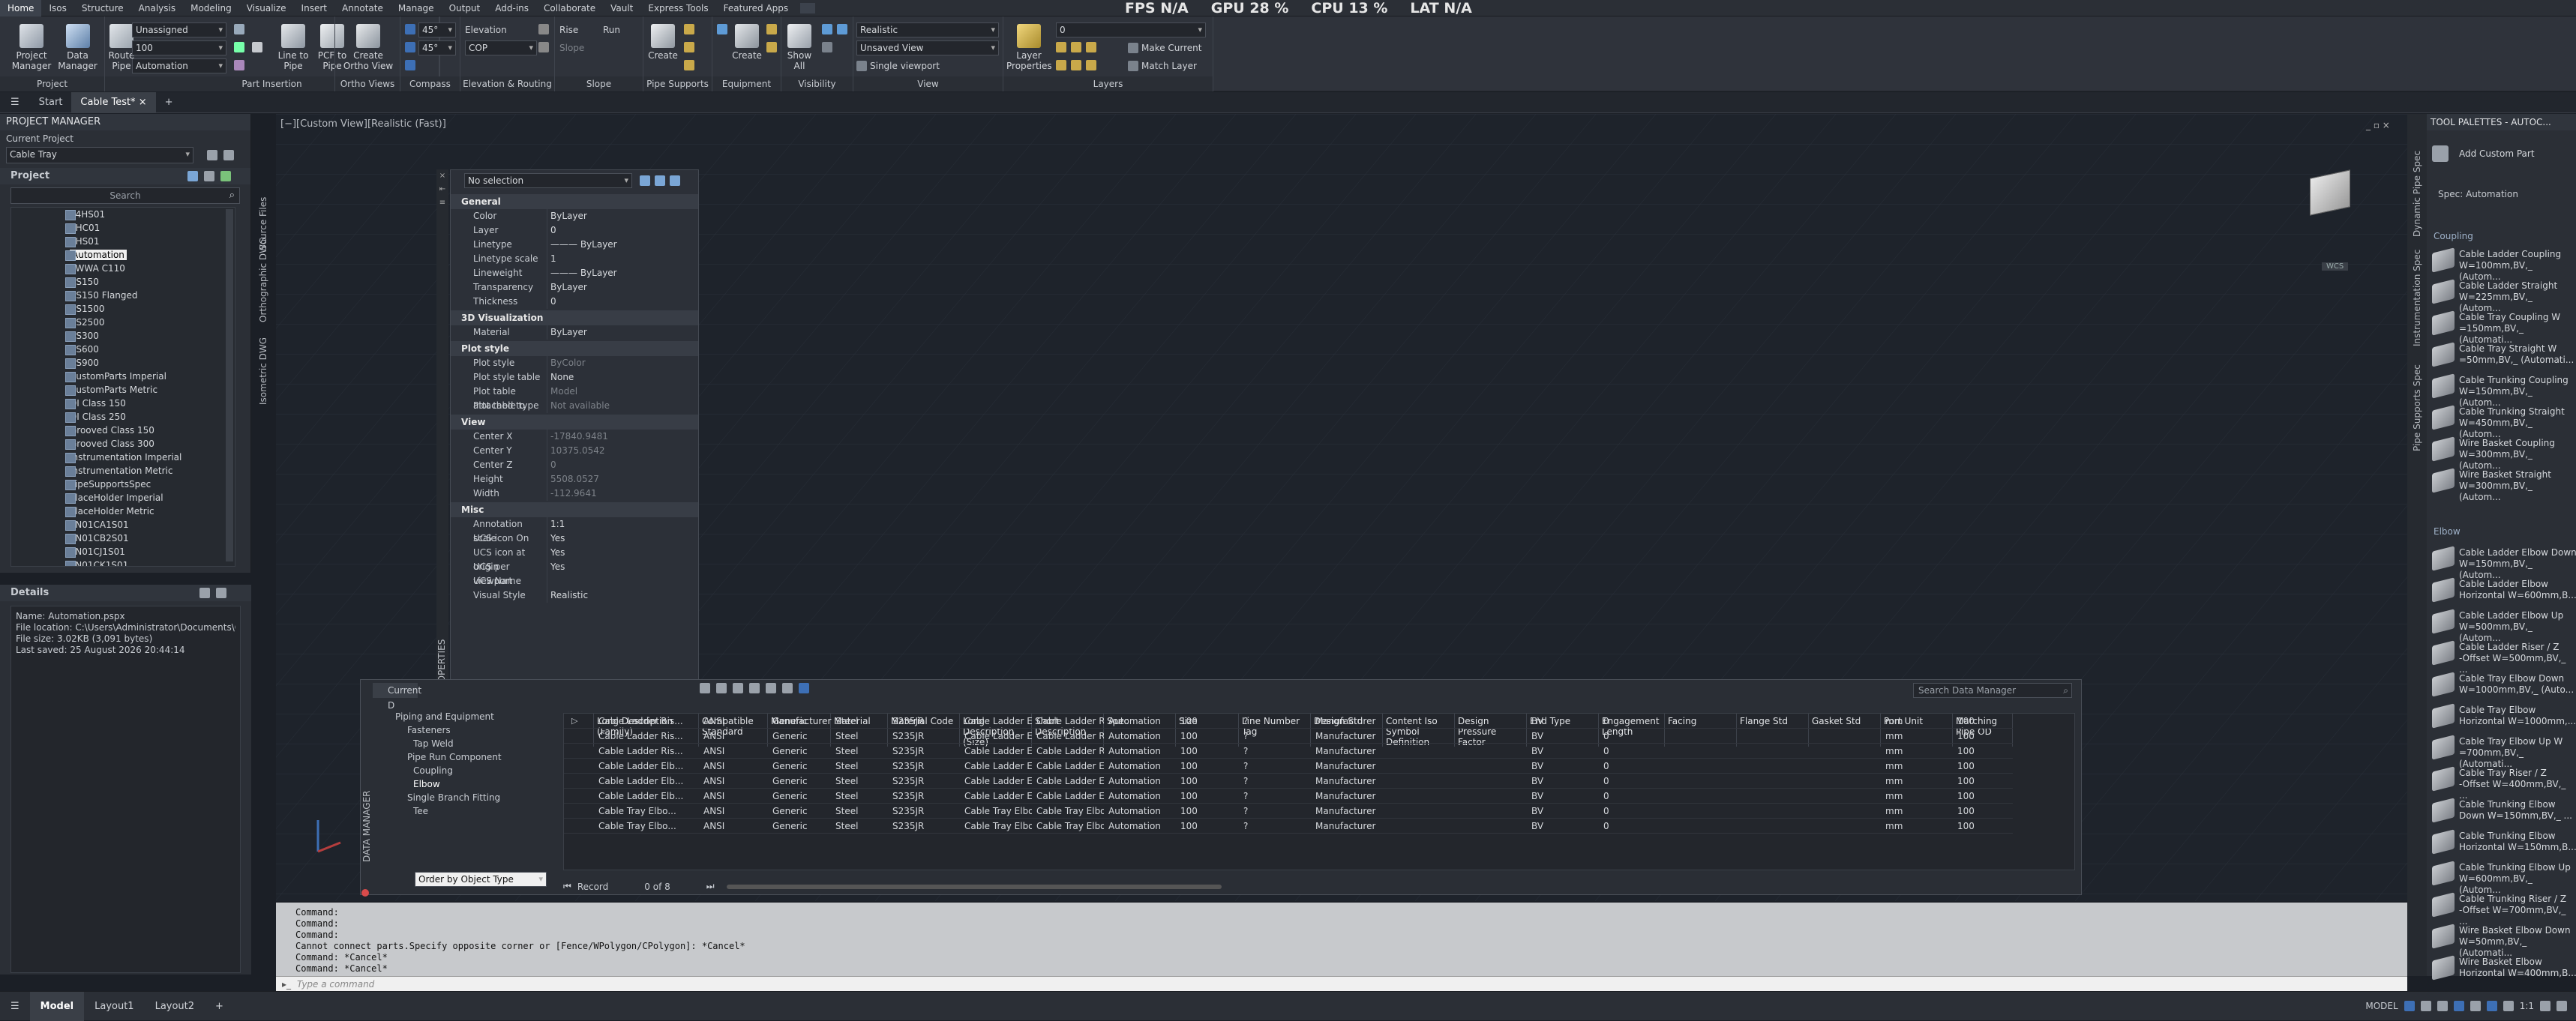 The height and width of the screenshot is (1021, 2576). I want to click on table-cell: 0, so click(1632, 737).